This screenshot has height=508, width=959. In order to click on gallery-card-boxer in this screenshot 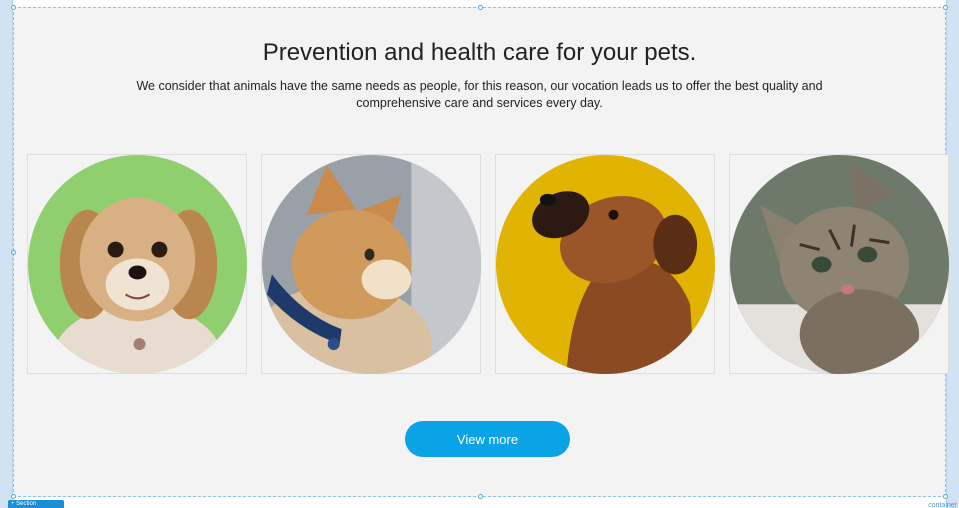, I will do `click(605, 264)`.